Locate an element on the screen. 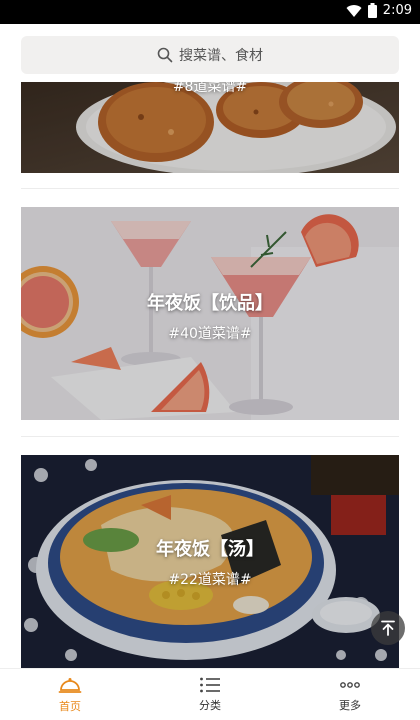  recipe-count: #22道菜谱# is located at coordinates (210, 580).